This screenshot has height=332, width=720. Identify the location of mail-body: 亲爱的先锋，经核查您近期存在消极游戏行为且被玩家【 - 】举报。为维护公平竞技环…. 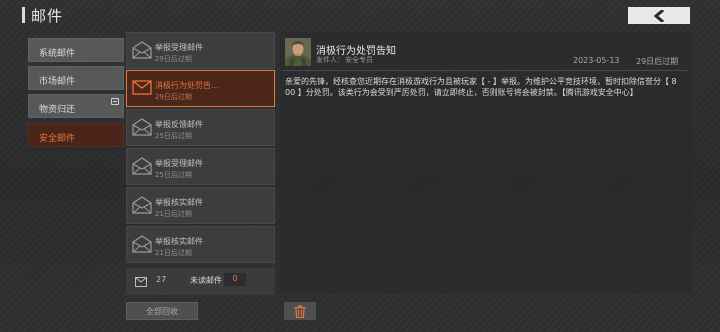
(481, 87).